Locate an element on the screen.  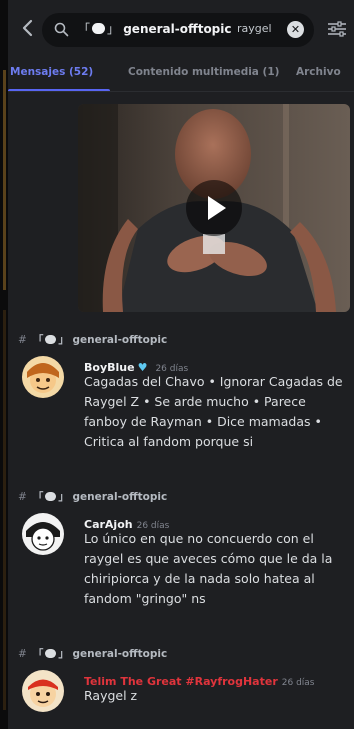
tab-messages: Mensajes (52) is located at coordinates (51, 72).